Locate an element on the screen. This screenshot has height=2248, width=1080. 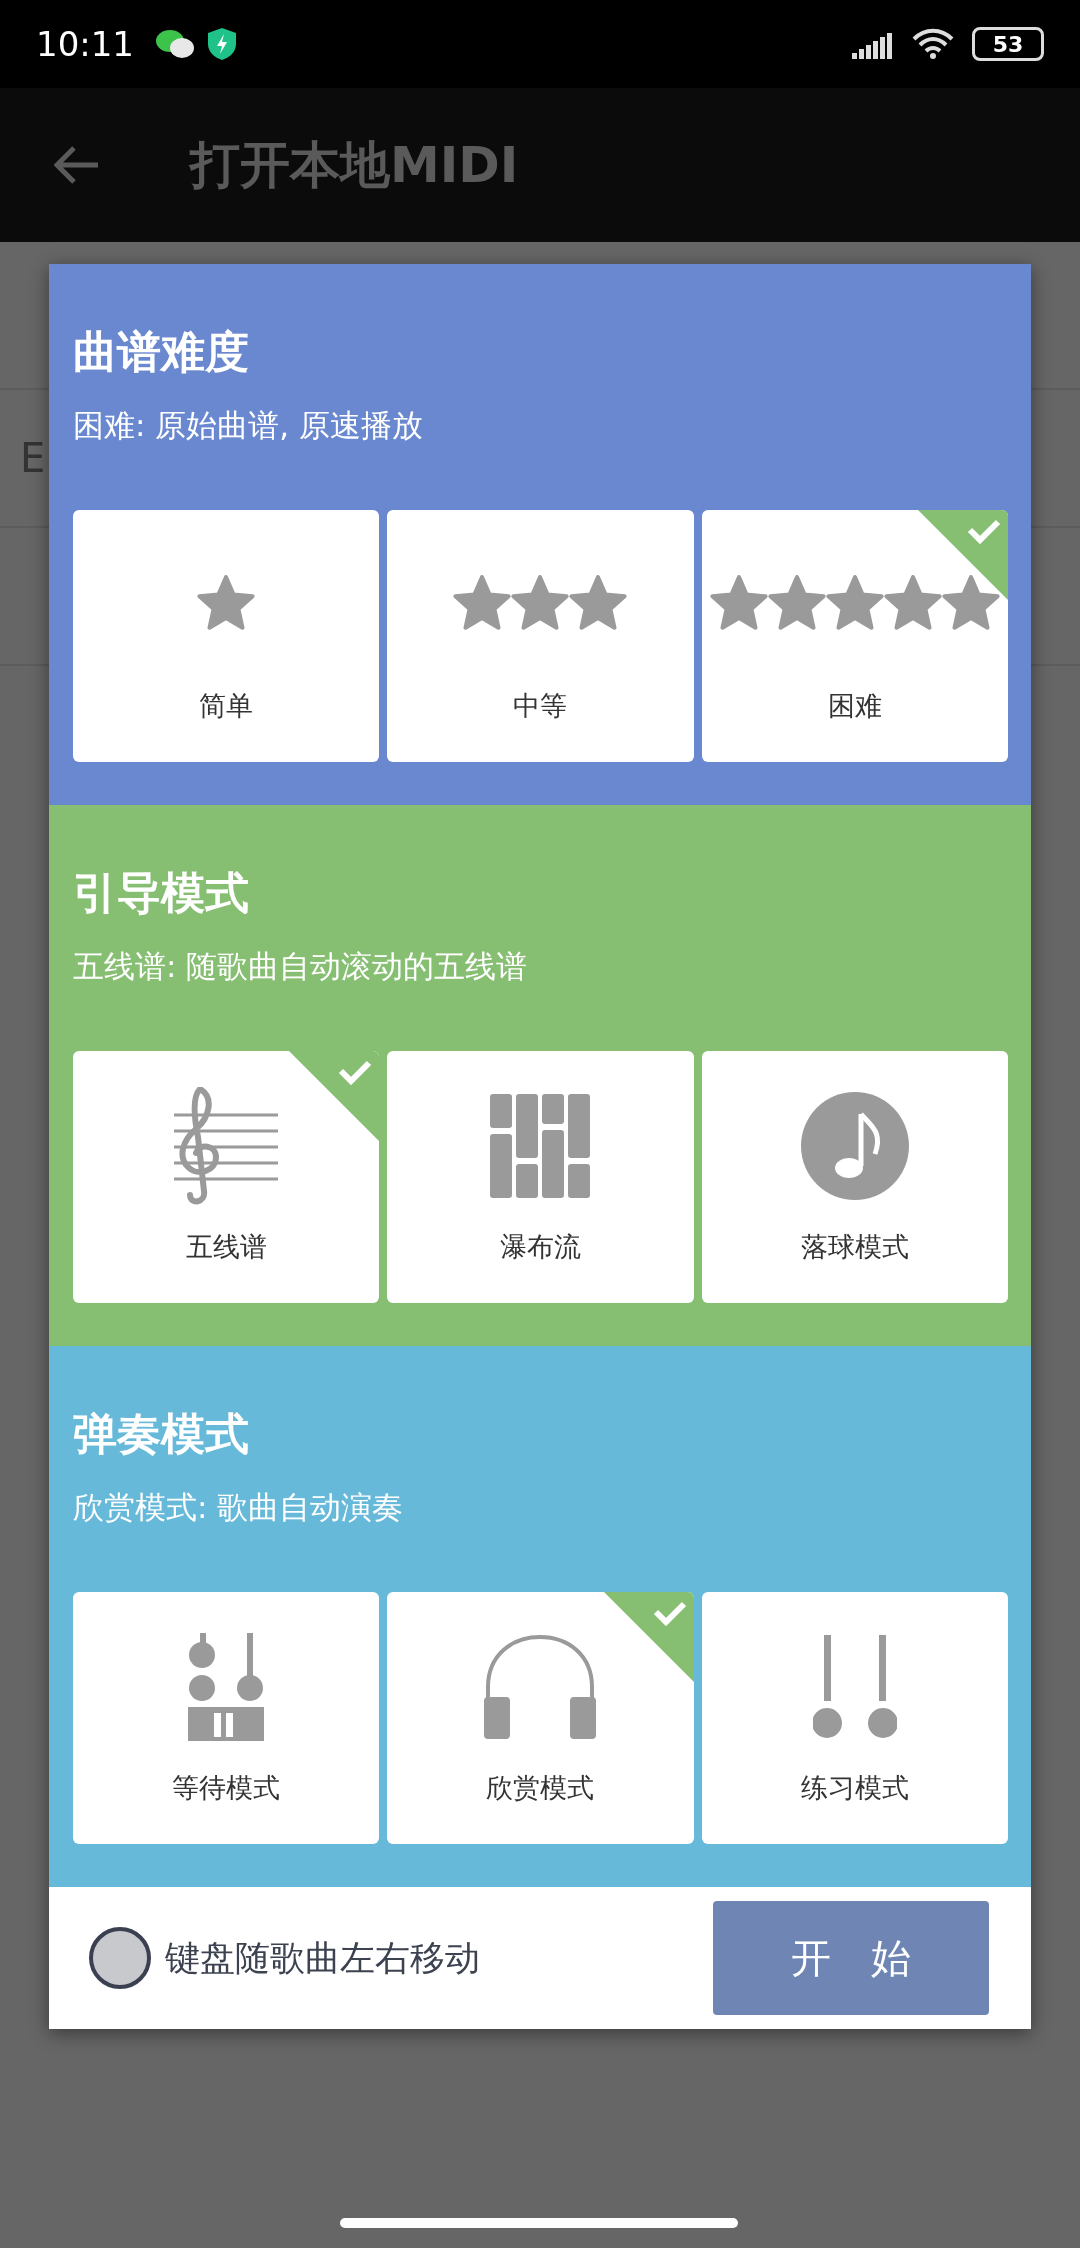
section-title: 曲谱难度 is located at coordinates (161, 352).